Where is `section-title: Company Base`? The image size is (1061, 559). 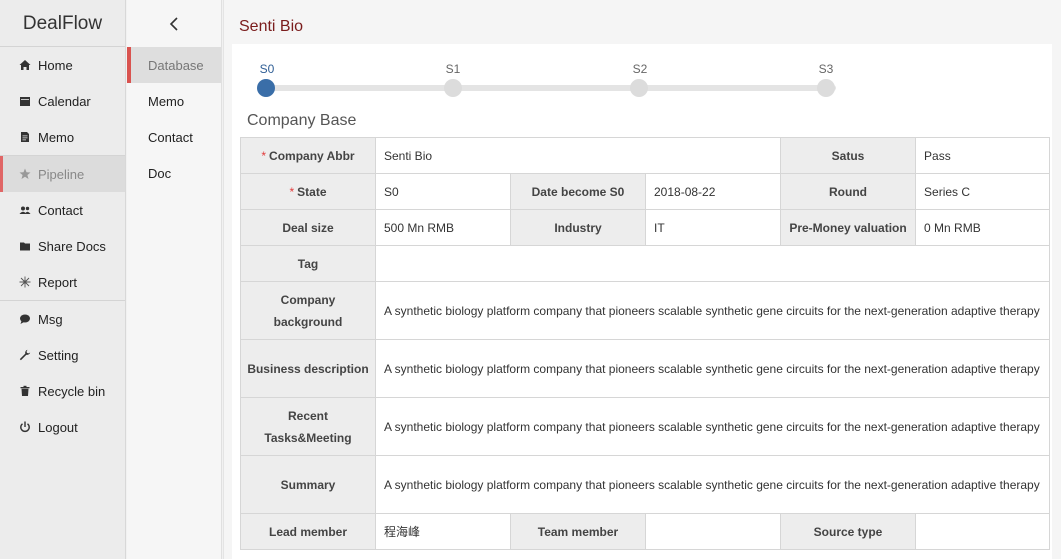
section-title: Company Base is located at coordinates (302, 120).